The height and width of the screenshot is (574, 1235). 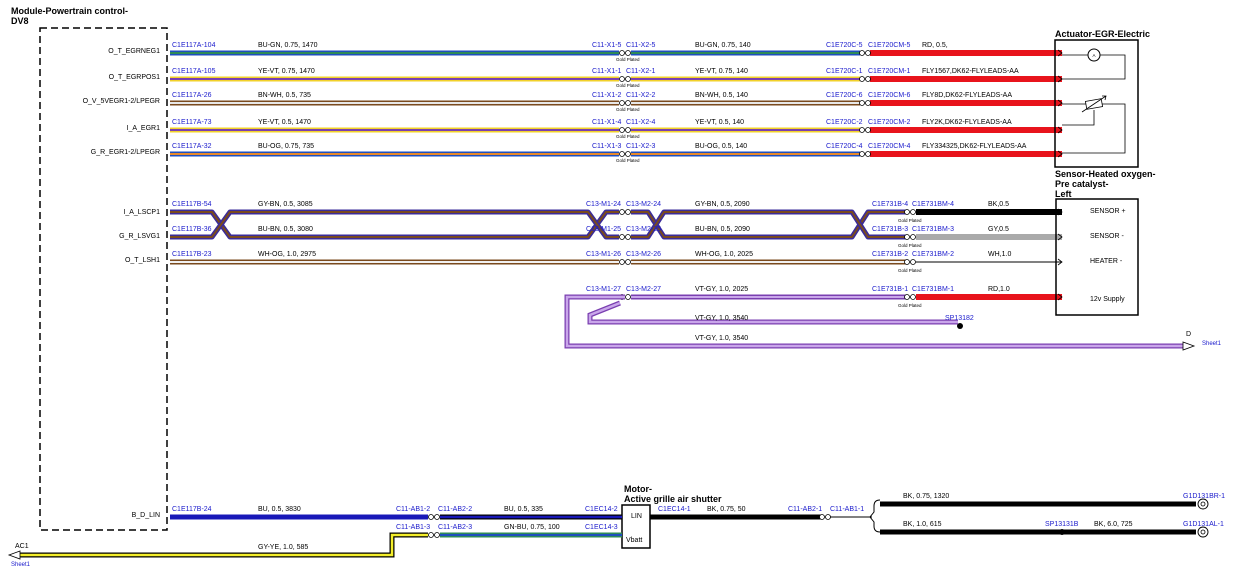 What do you see at coordinates (724, 254) in the screenshot?
I see `o2-wire-label-2: WH-OG, 1.0, 2025` at bounding box center [724, 254].